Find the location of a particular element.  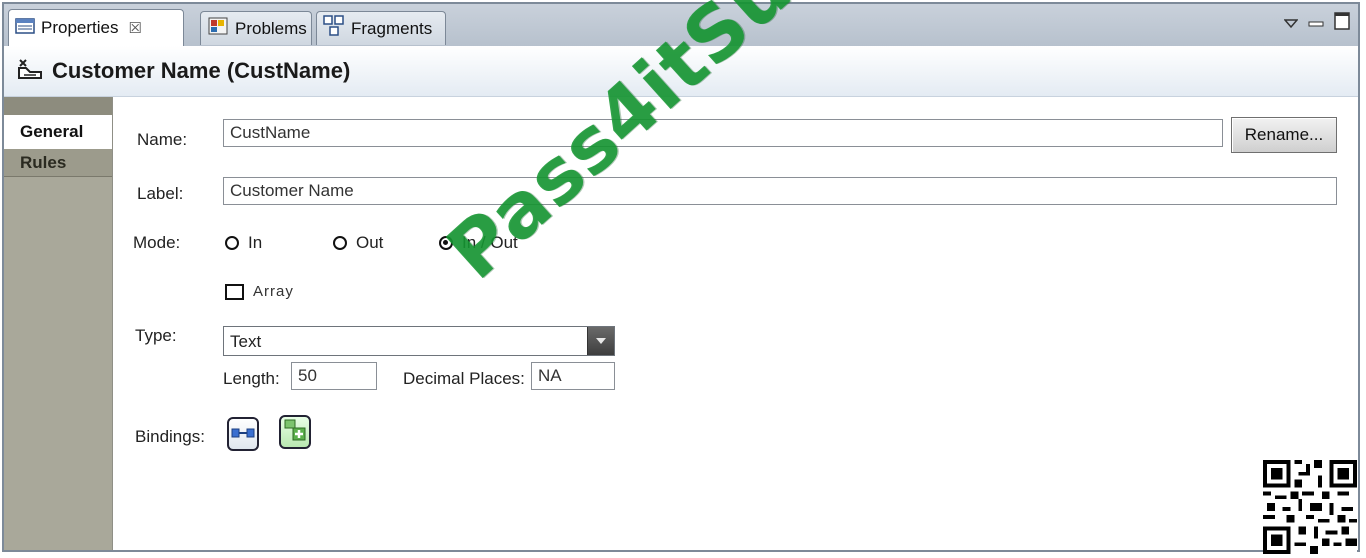

tab-rules: Rules is located at coordinates (58, 163).